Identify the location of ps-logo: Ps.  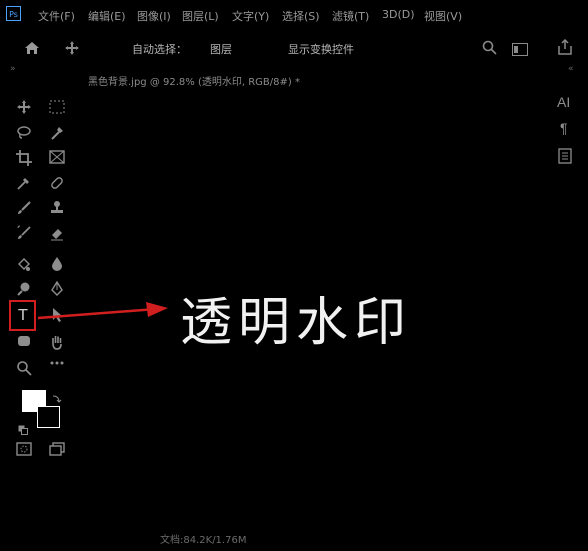
(13, 13).